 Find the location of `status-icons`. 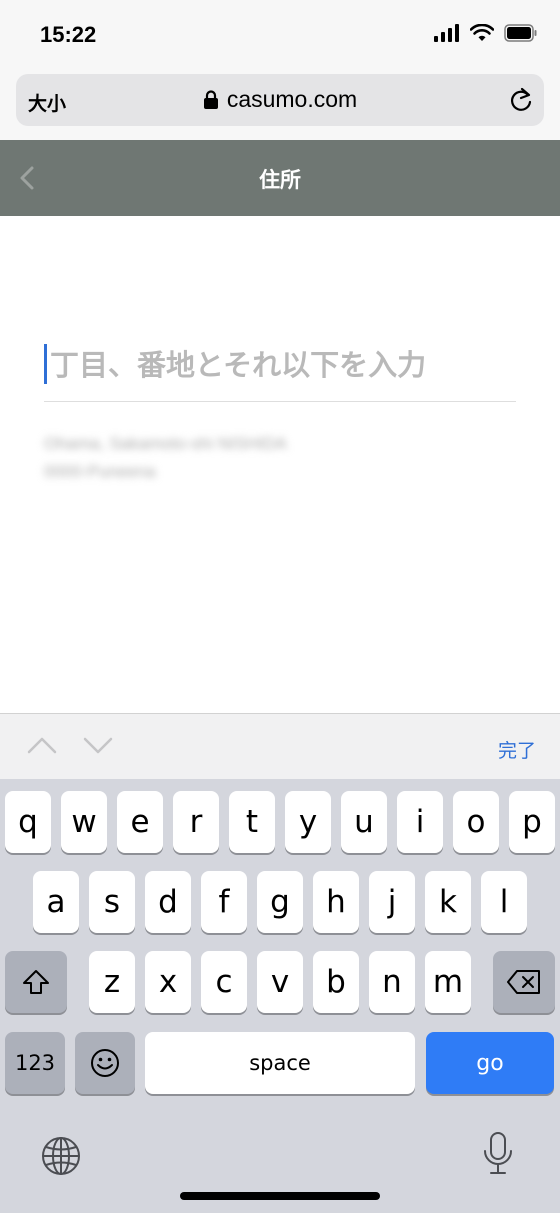

status-icons is located at coordinates (486, 33).